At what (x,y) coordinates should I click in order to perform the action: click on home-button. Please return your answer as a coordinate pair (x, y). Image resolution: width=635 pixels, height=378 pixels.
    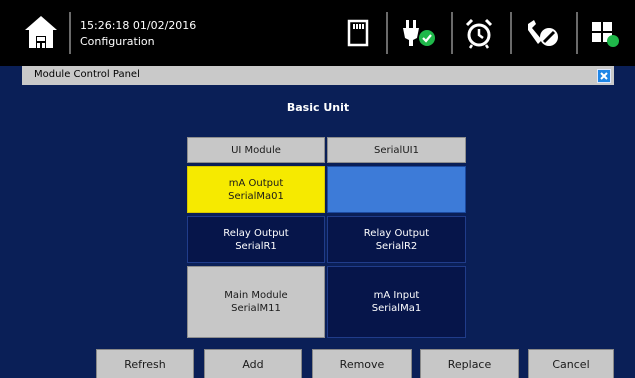
    Looking at the image, I should click on (41, 33).